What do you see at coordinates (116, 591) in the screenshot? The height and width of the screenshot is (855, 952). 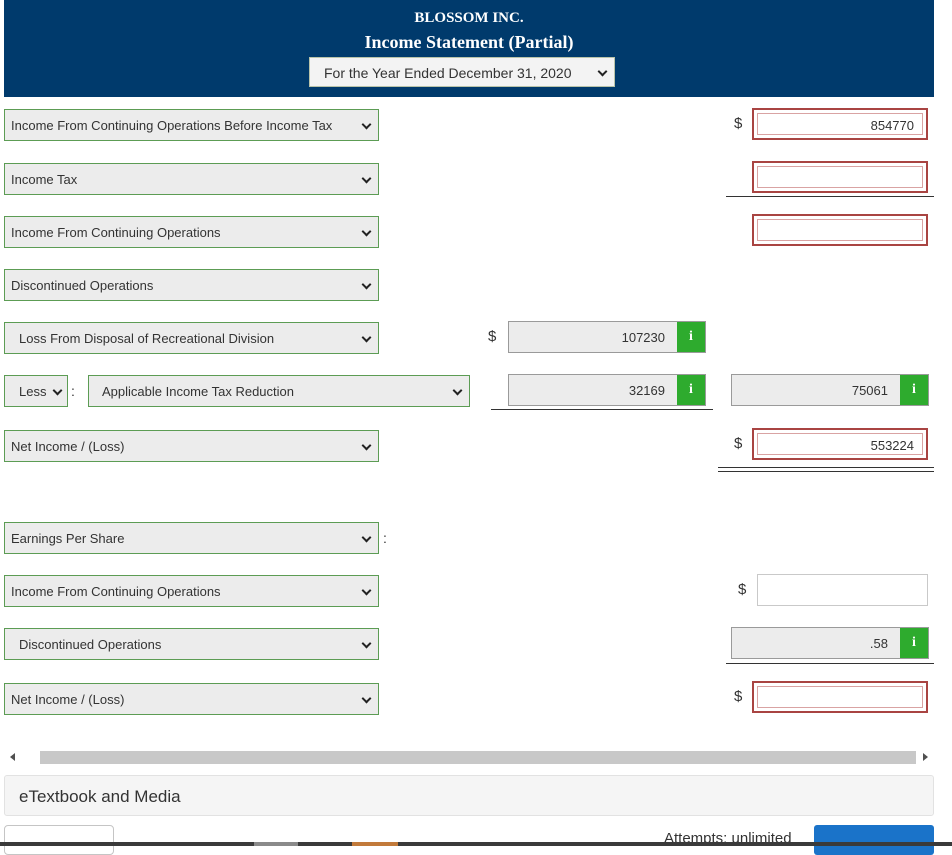 I see `eps1-label-text: Income From Continuing Operations` at bounding box center [116, 591].